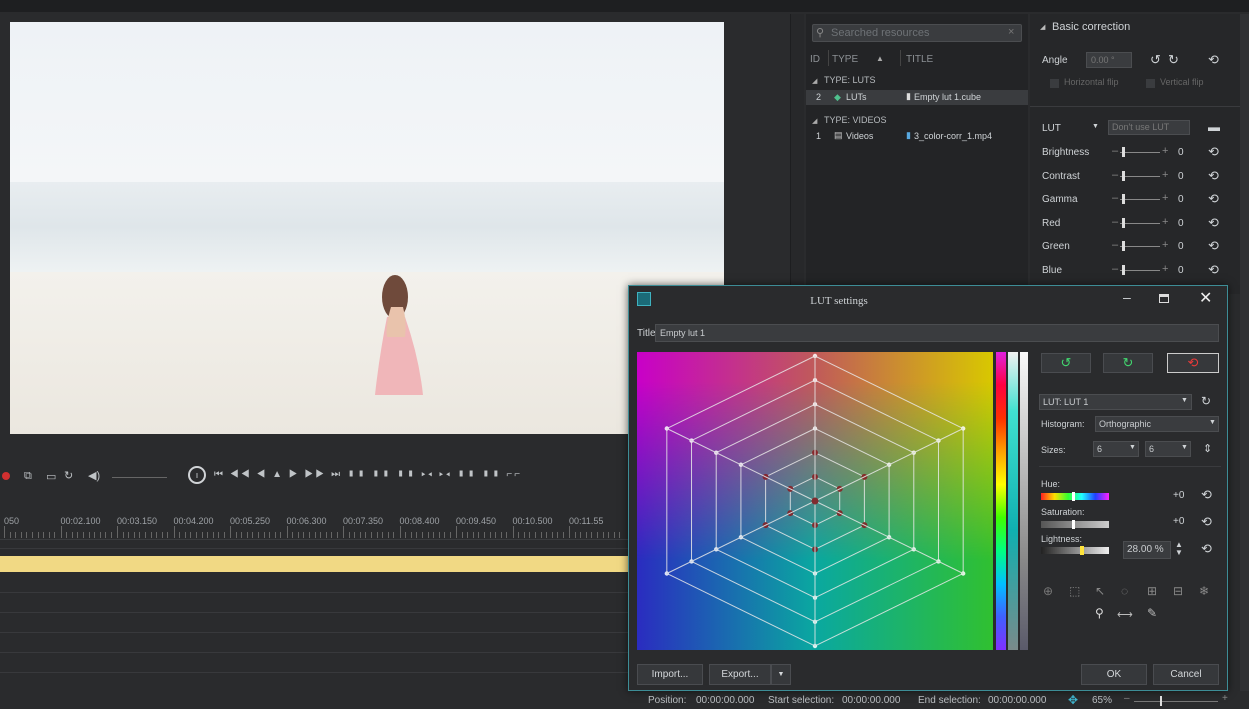 The height and width of the screenshot is (709, 1249). What do you see at coordinates (850, 80) in the screenshot?
I see `group-label: TYPE: LUTS` at bounding box center [850, 80].